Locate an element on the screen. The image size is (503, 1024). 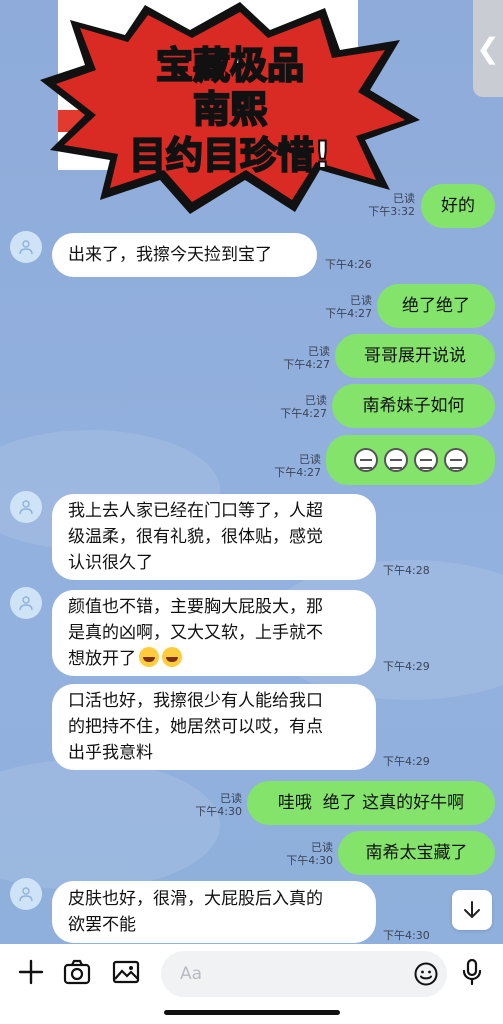
received-message-bubble: 皮肤也好，很滑，大屁股后入真的 欲罢不能 is located at coordinates (214, 912).